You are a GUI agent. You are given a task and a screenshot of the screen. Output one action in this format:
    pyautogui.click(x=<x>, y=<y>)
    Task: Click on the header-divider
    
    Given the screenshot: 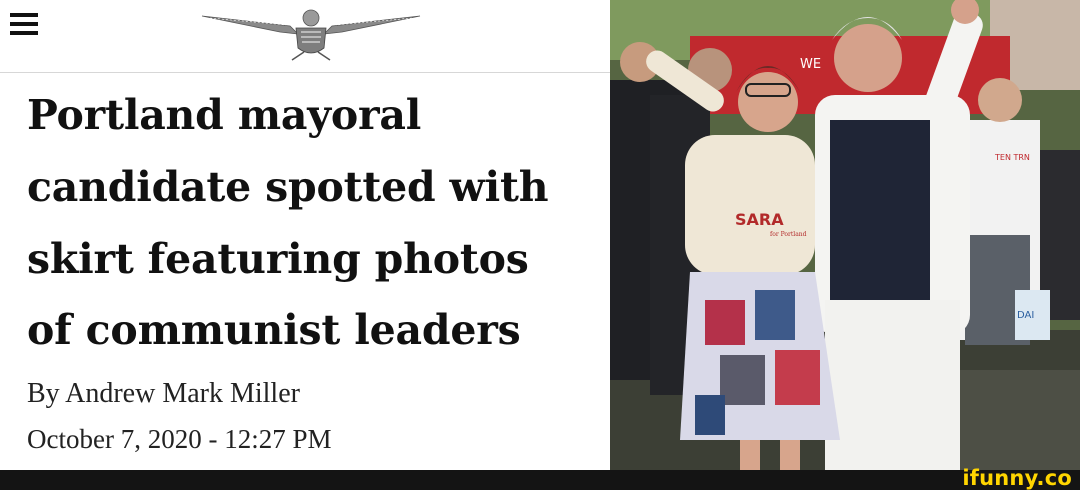 What is the action you would take?
    pyautogui.click(x=305, y=72)
    